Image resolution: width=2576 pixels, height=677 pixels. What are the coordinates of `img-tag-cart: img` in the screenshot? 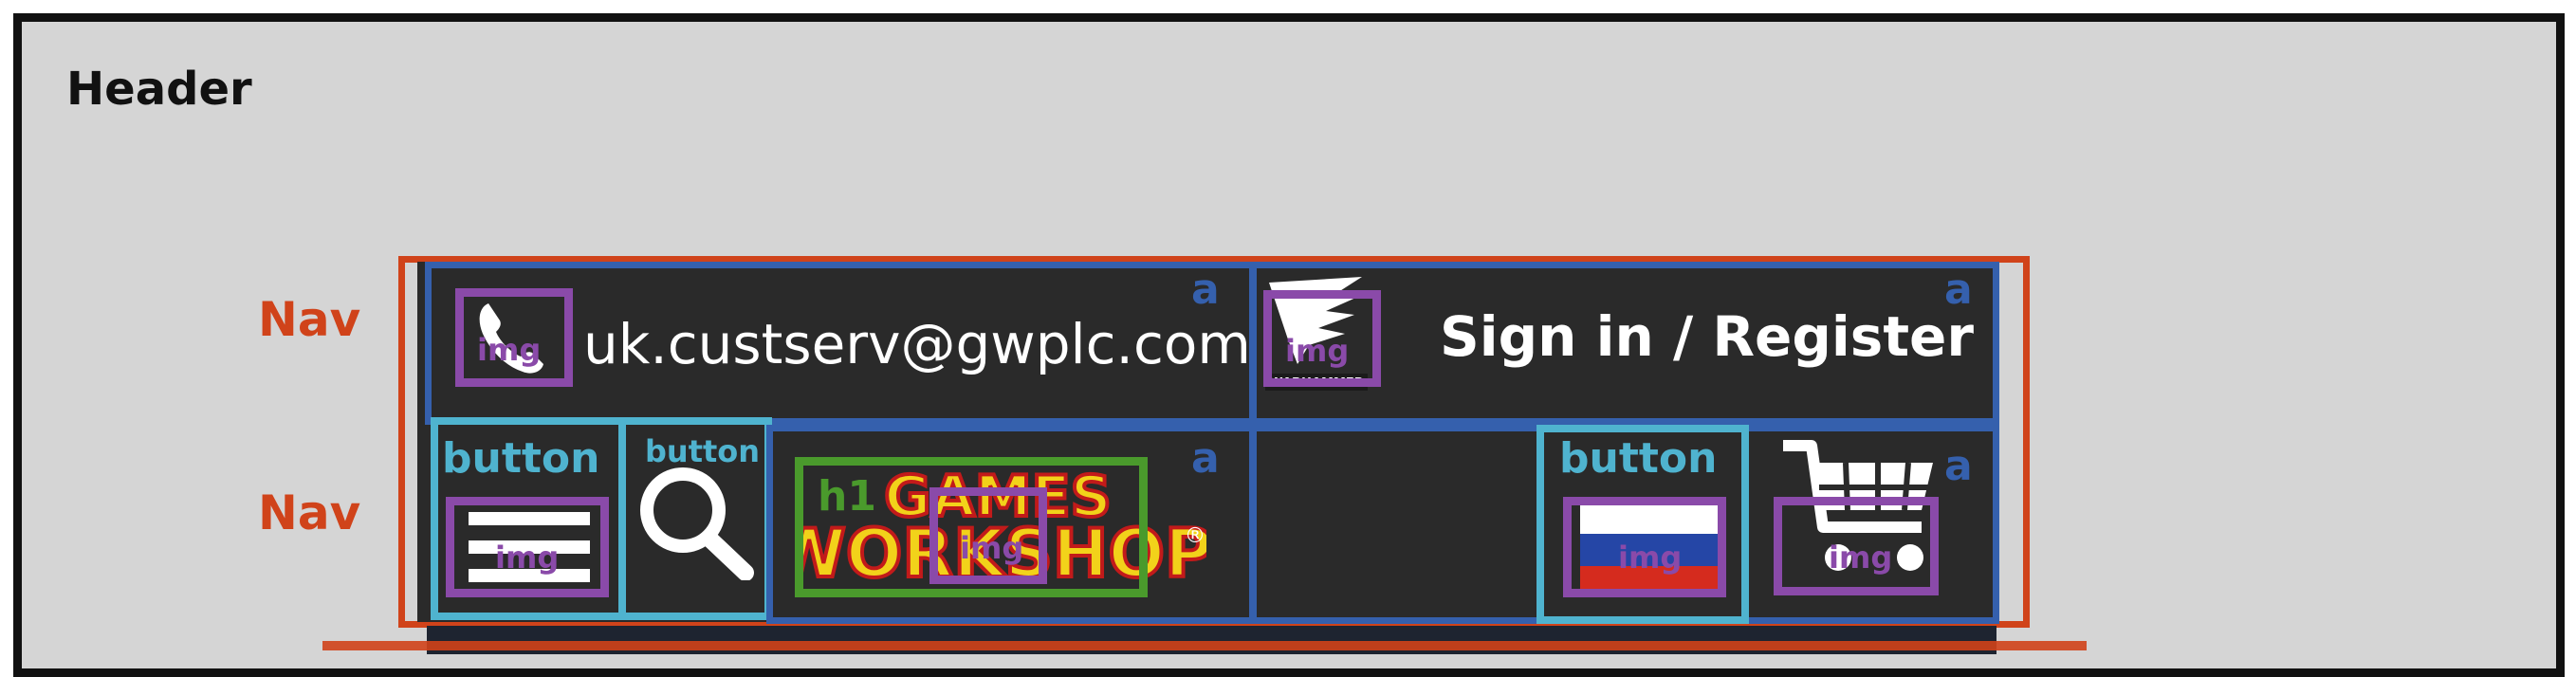 It's located at (1861, 558).